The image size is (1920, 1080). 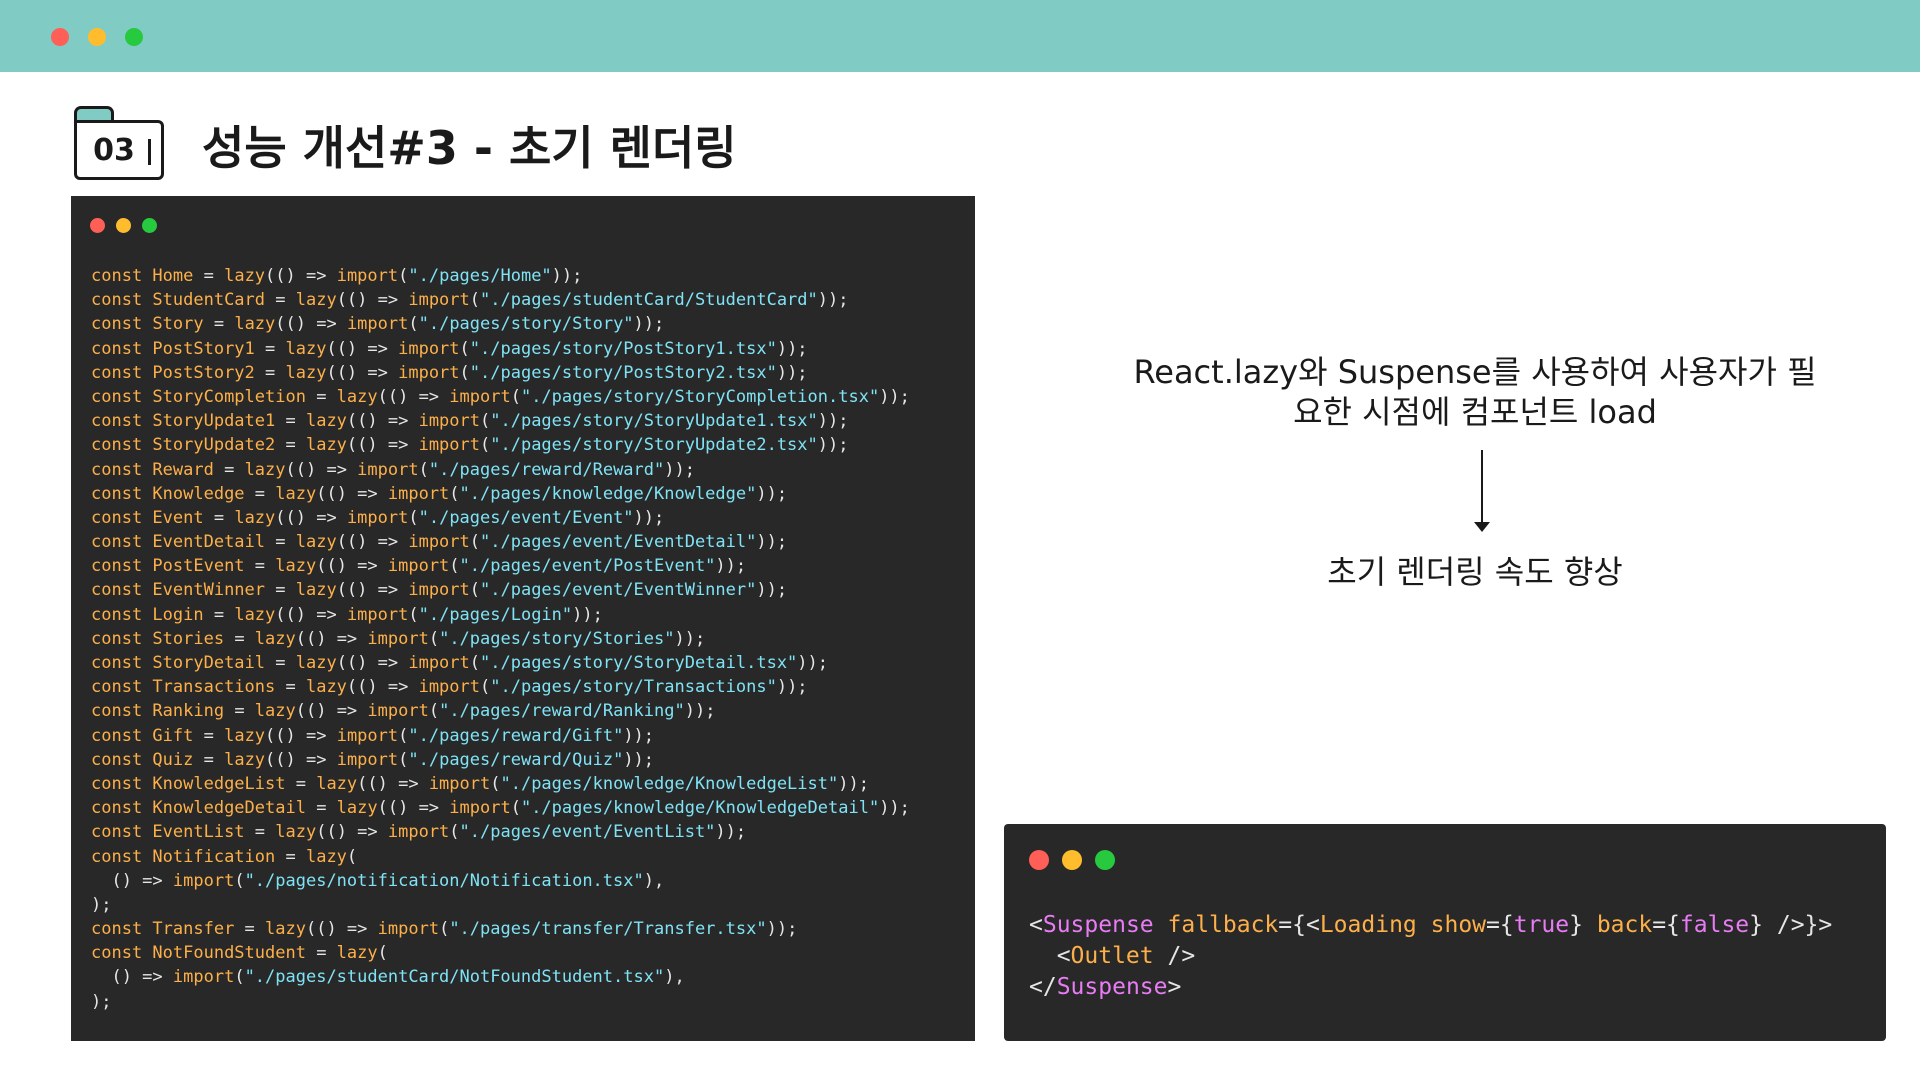 What do you see at coordinates (1541, 925) in the screenshot?
I see `code-token: true` at bounding box center [1541, 925].